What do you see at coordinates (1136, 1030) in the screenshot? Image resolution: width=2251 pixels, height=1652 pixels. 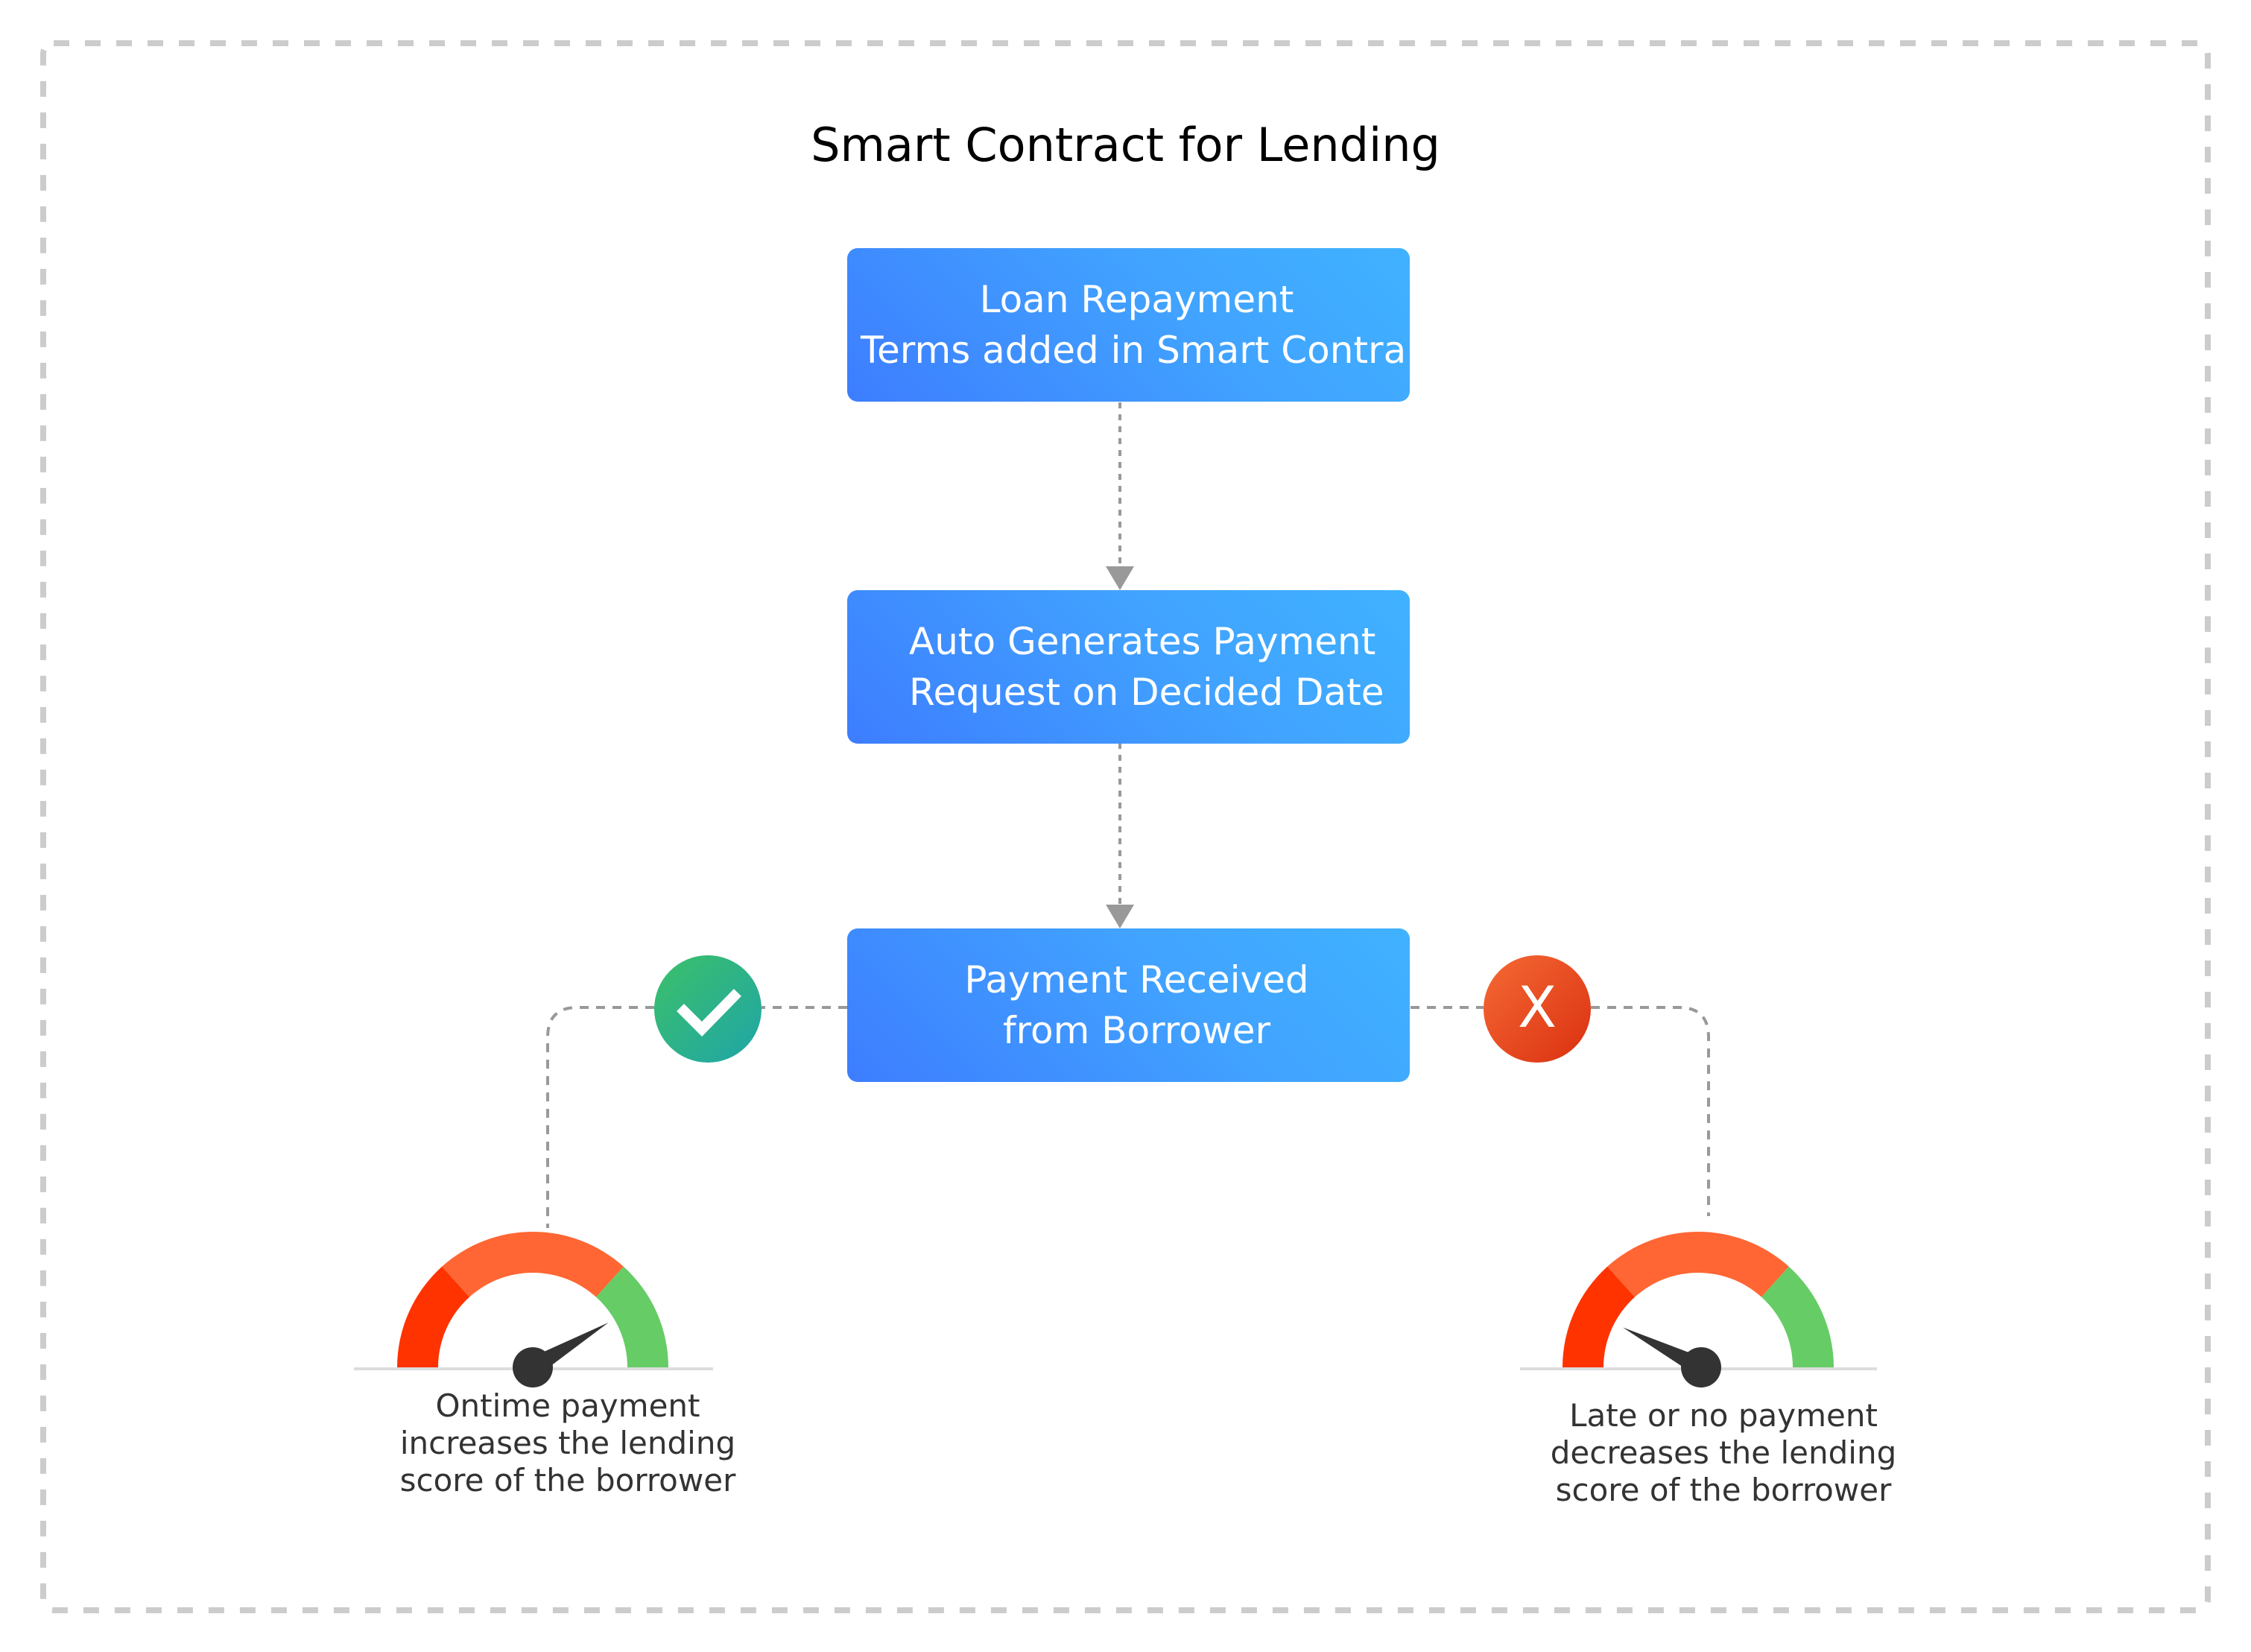 I see `step-text: from Borrower` at bounding box center [1136, 1030].